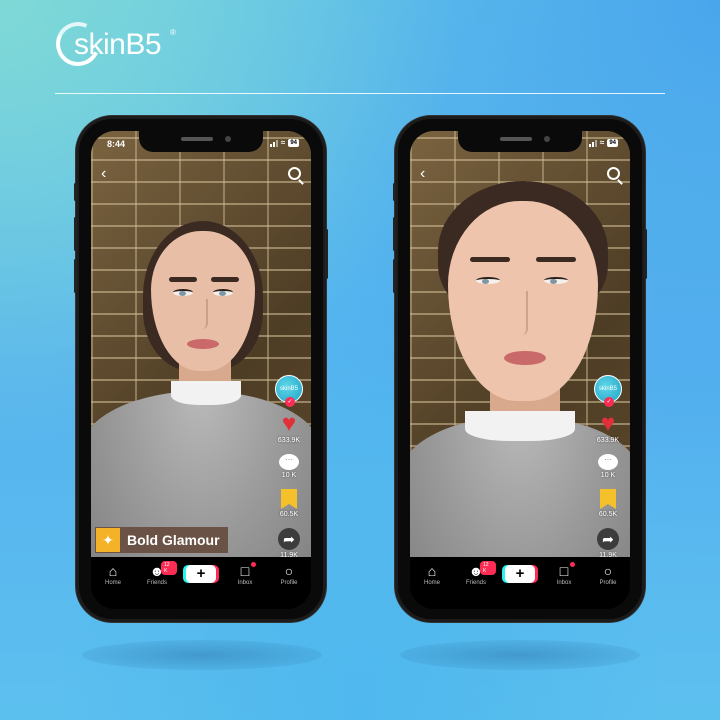  What do you see at coordinates (173, 540) in the screenshot?
I see `effect-label: Bold Glamour` at bounding box center [173, 540].